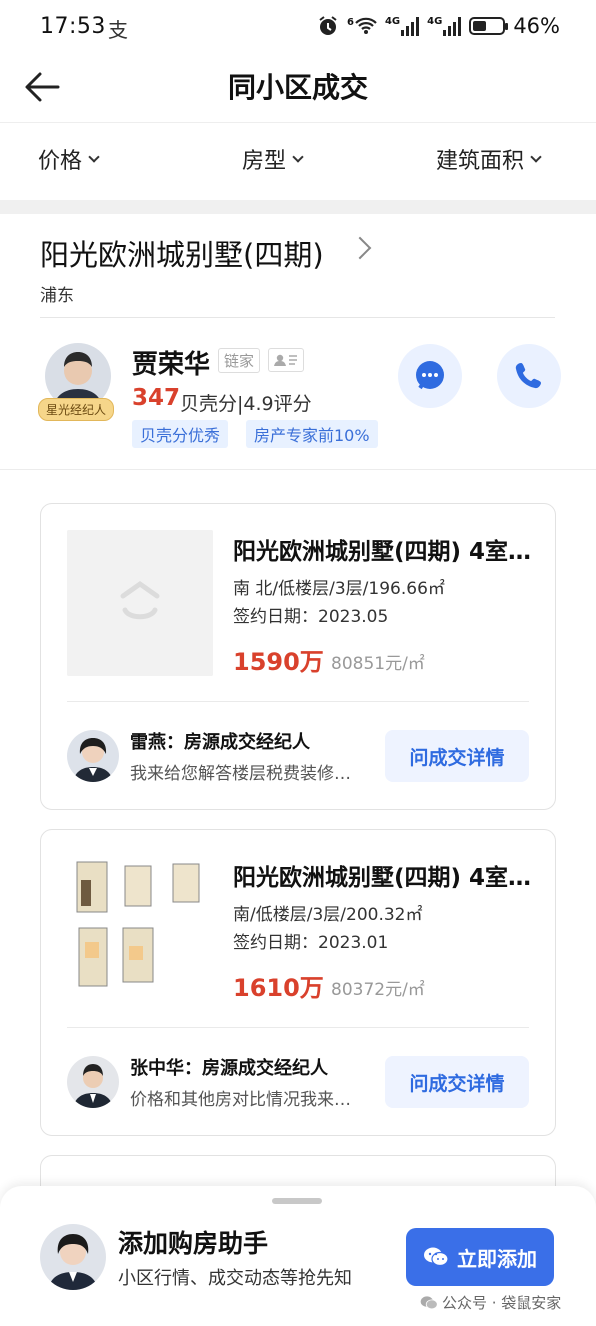  Describe the element at coordinates (360, 248) in the screenshot. I see `chevron-right-icon` at that location.